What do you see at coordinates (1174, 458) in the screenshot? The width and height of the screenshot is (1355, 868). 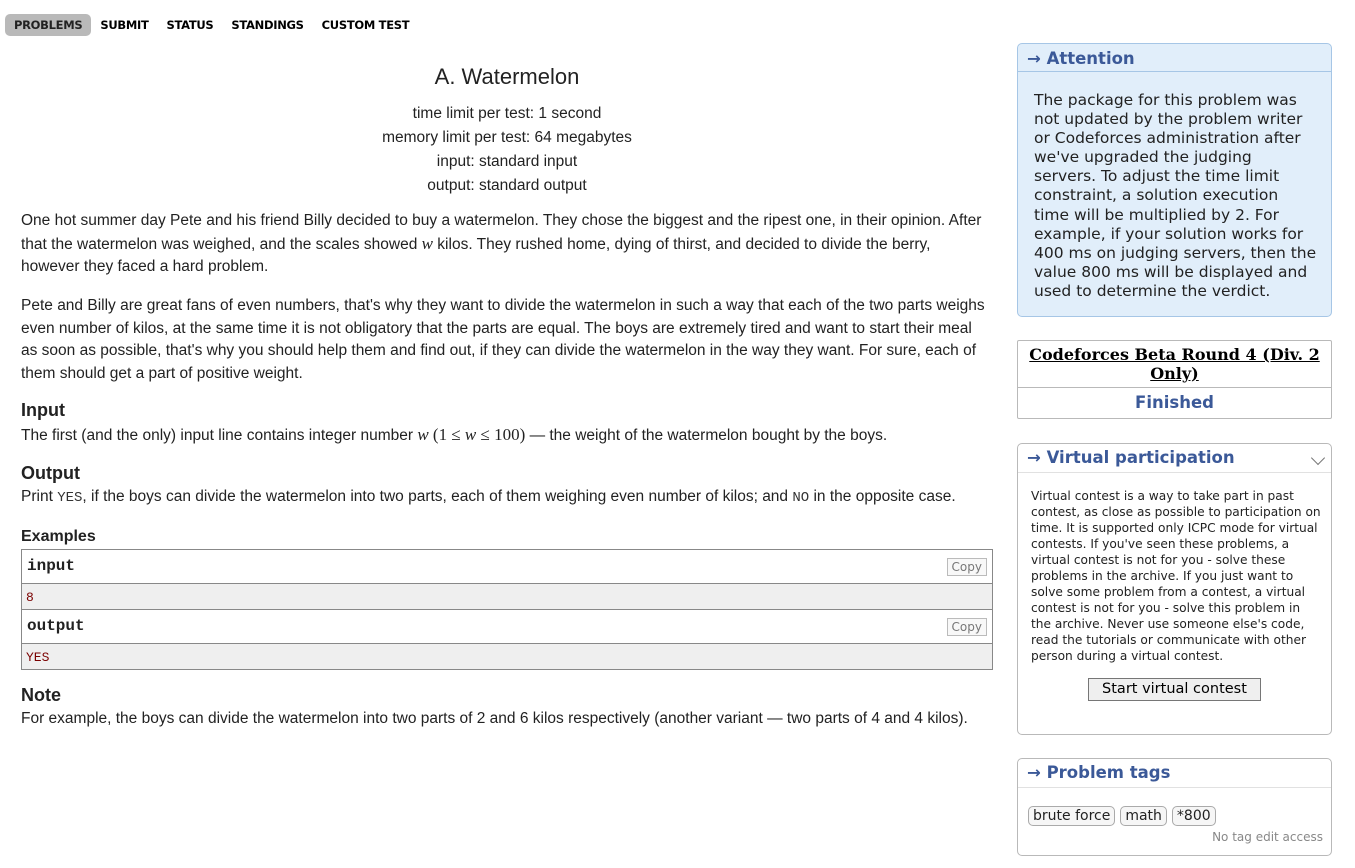 I see `virtual-participation-title: → Virtual participation` at bounding box center [1174, 458].